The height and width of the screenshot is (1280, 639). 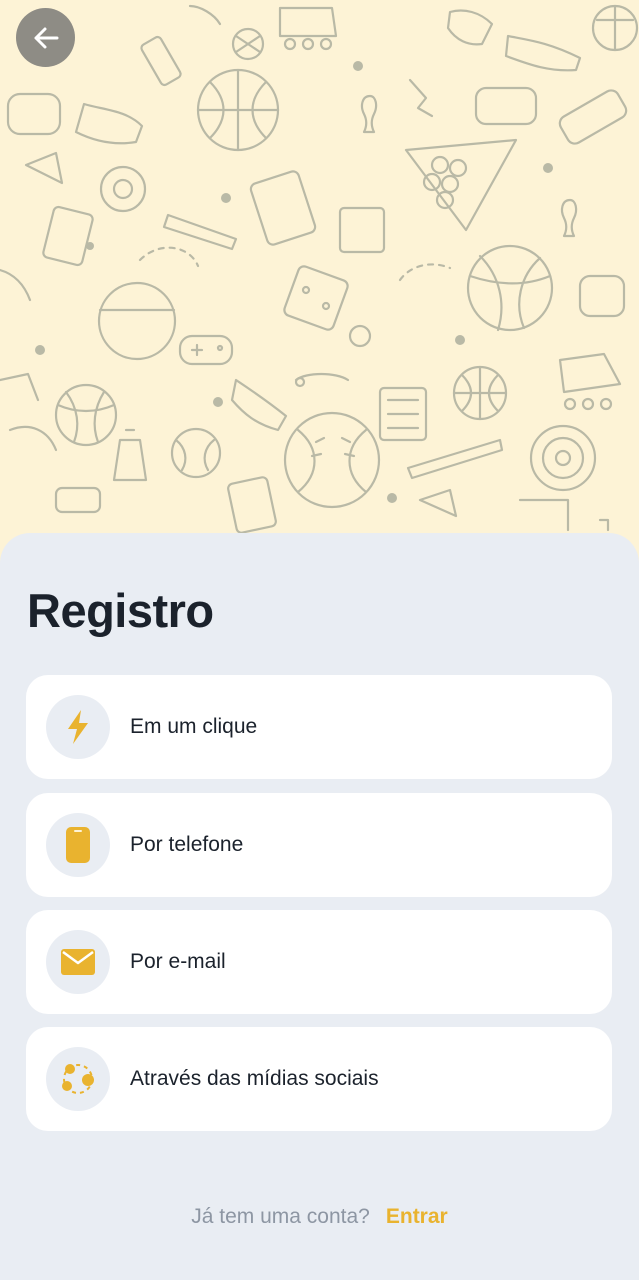 I want to click on login-question: Já tem uma conta?, so click(x=280, y=1216).